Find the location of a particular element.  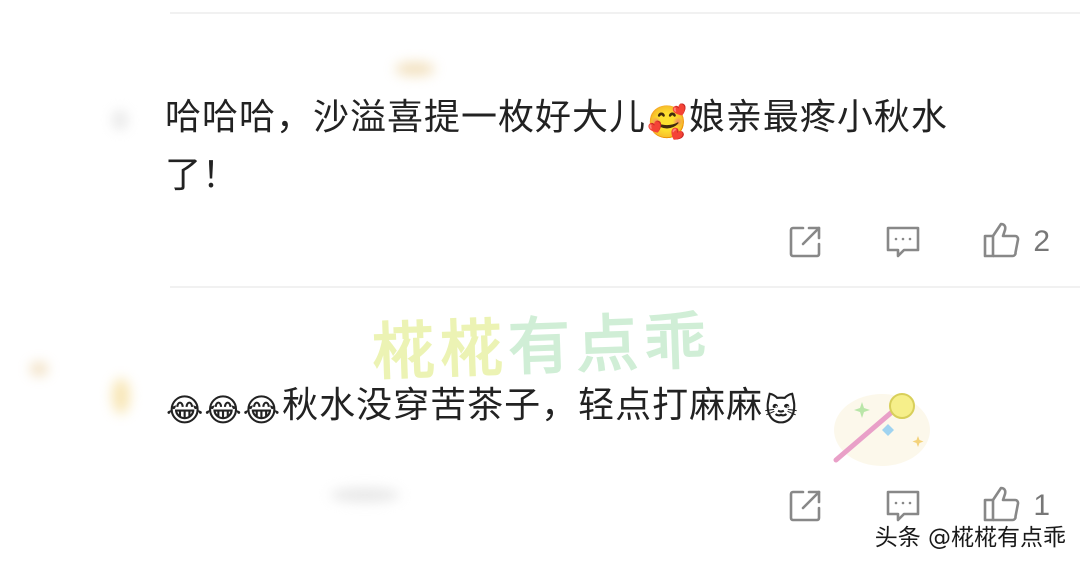

like-count: 2 is located at coordinates (1041, 241).